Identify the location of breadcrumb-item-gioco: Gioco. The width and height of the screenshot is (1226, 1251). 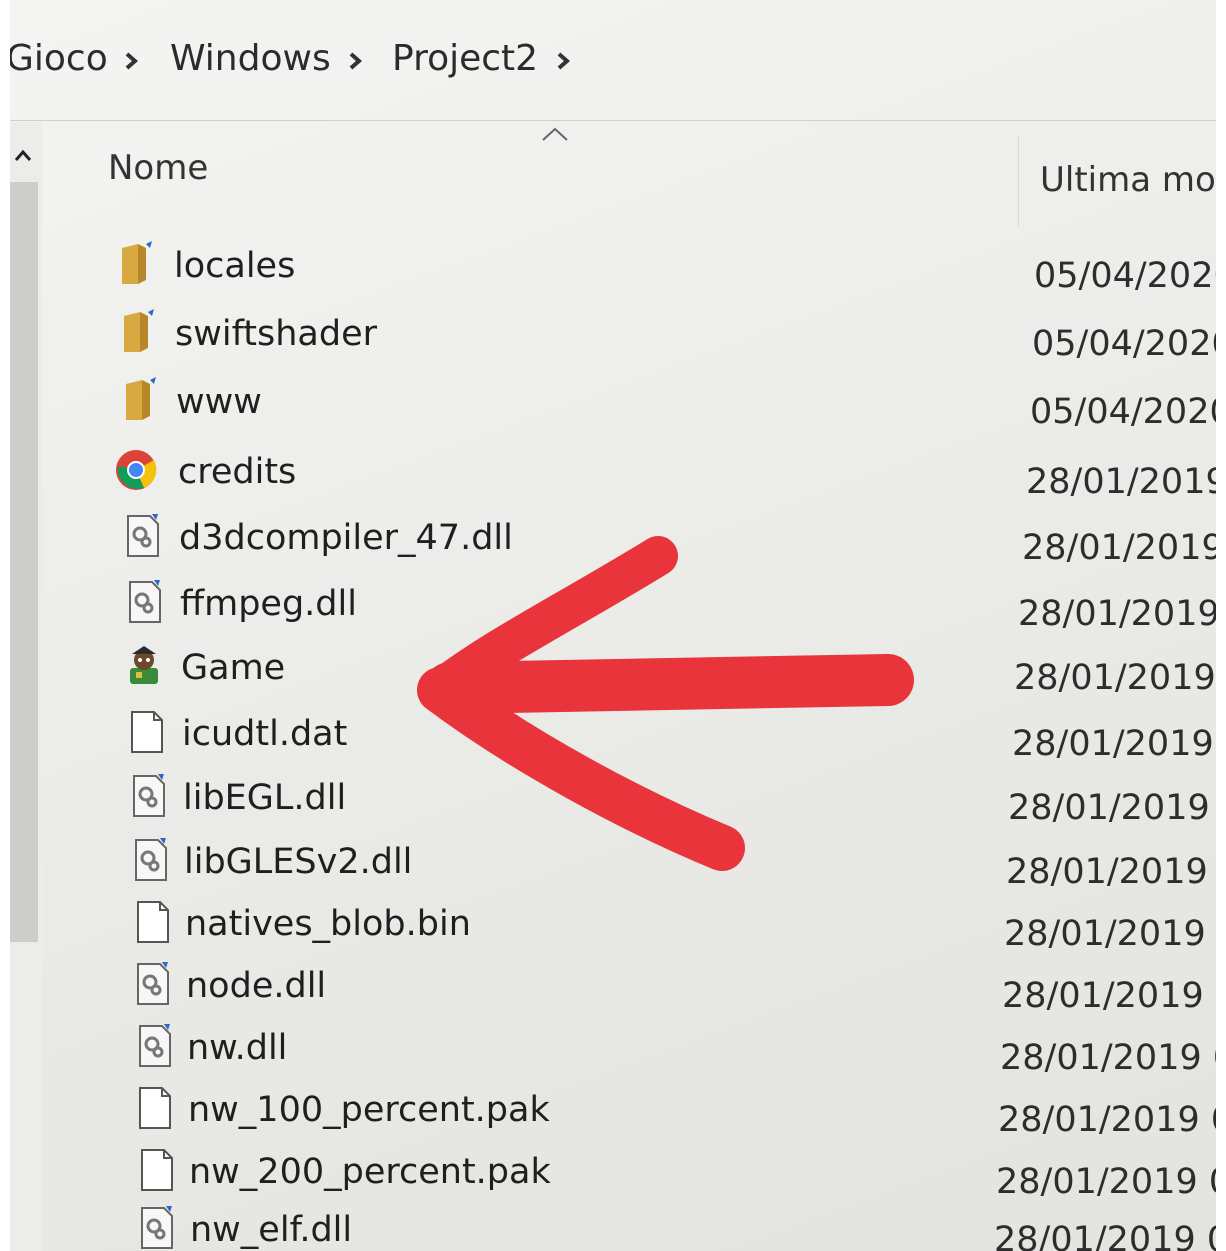
(59, 58).